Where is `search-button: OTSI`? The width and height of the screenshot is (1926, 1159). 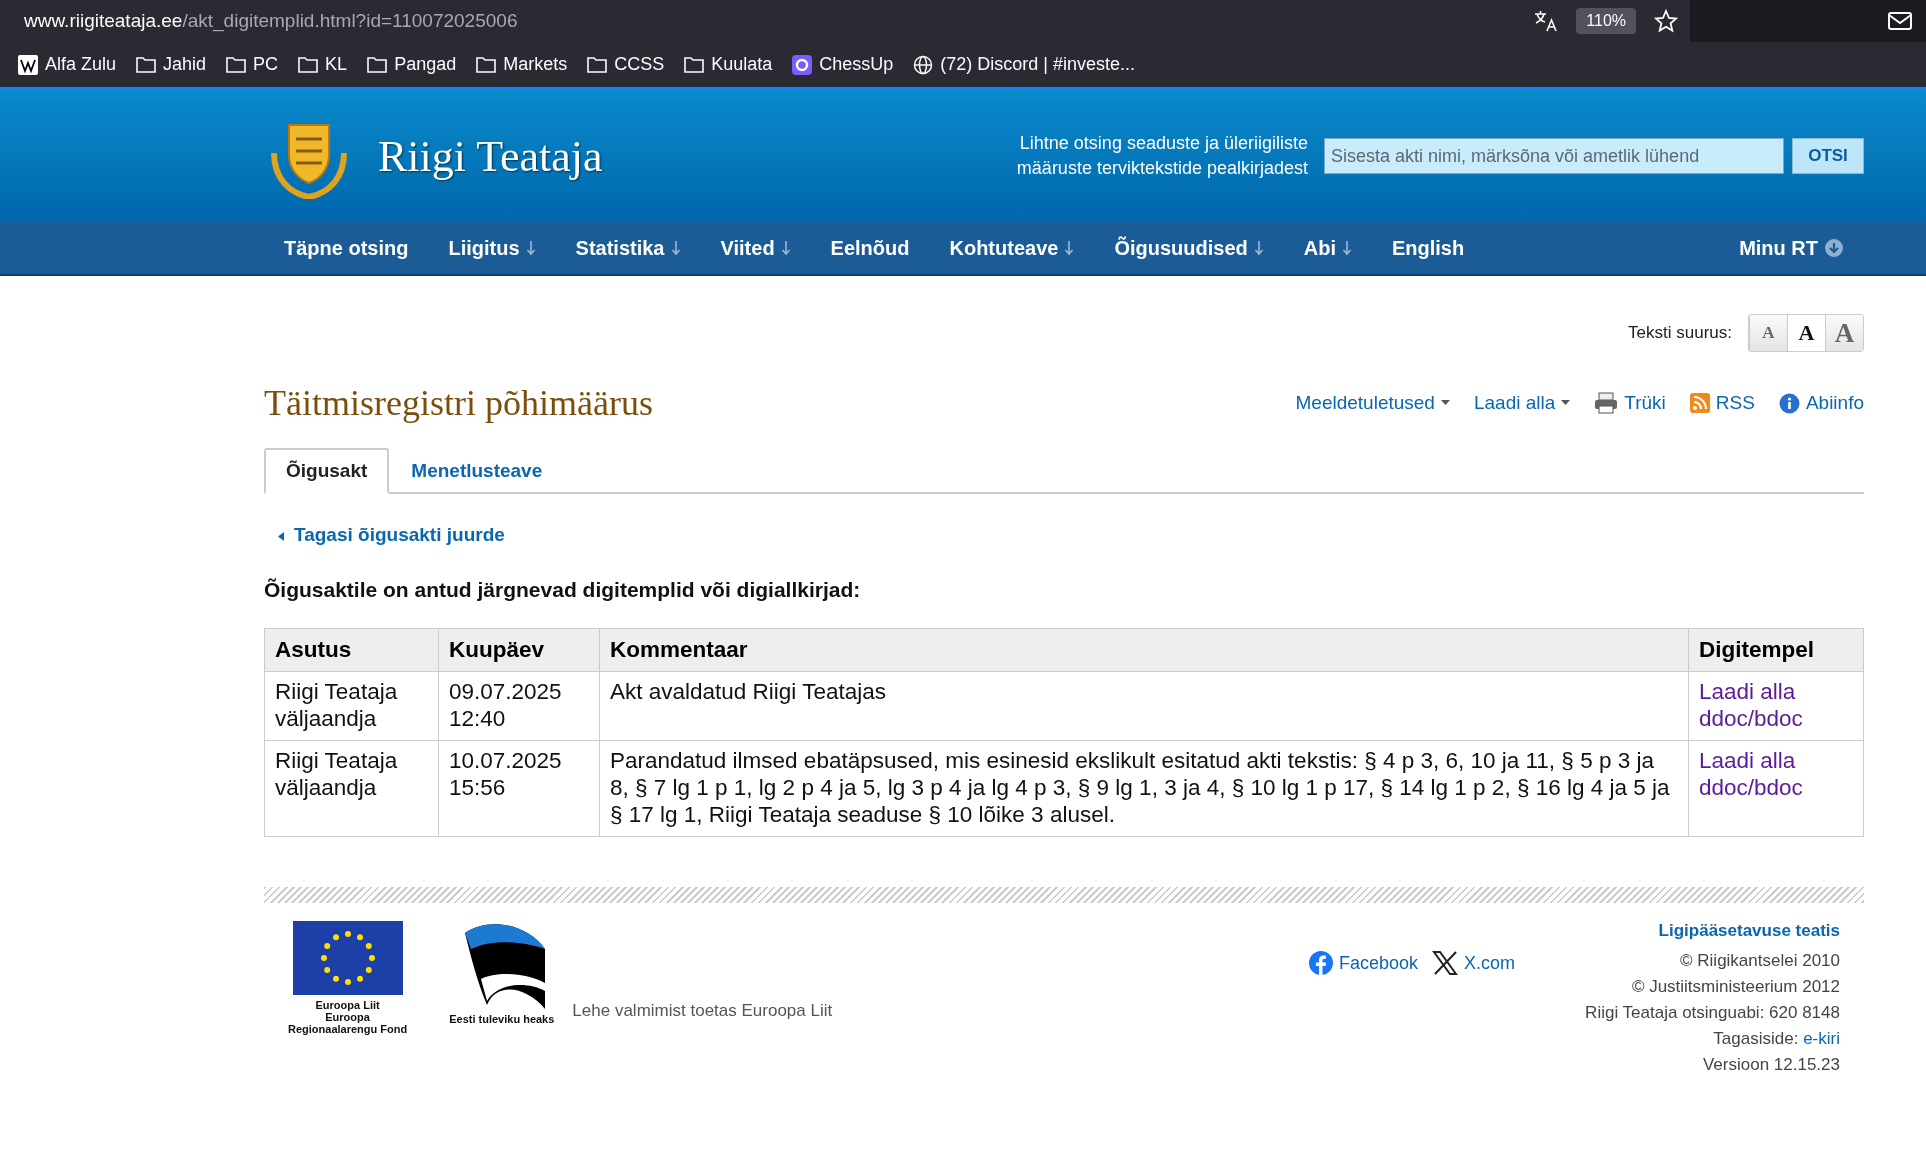
search-button: OTSI is located at coordinates (1828, 156).